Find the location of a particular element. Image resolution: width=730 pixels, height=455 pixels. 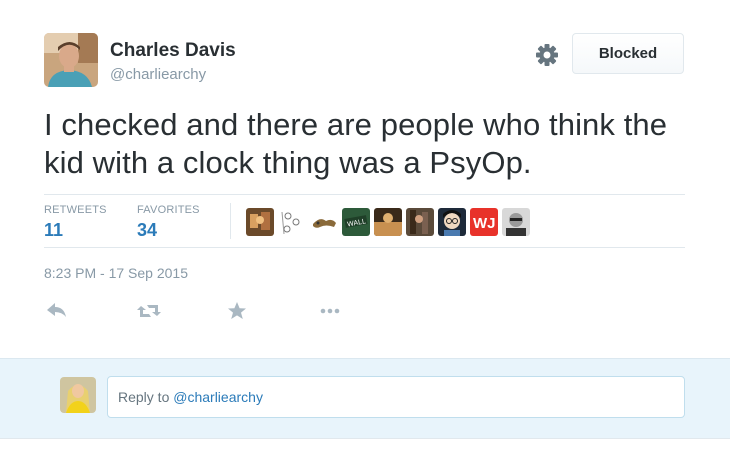

current-user-avatar is located at coordinates (78, 395).